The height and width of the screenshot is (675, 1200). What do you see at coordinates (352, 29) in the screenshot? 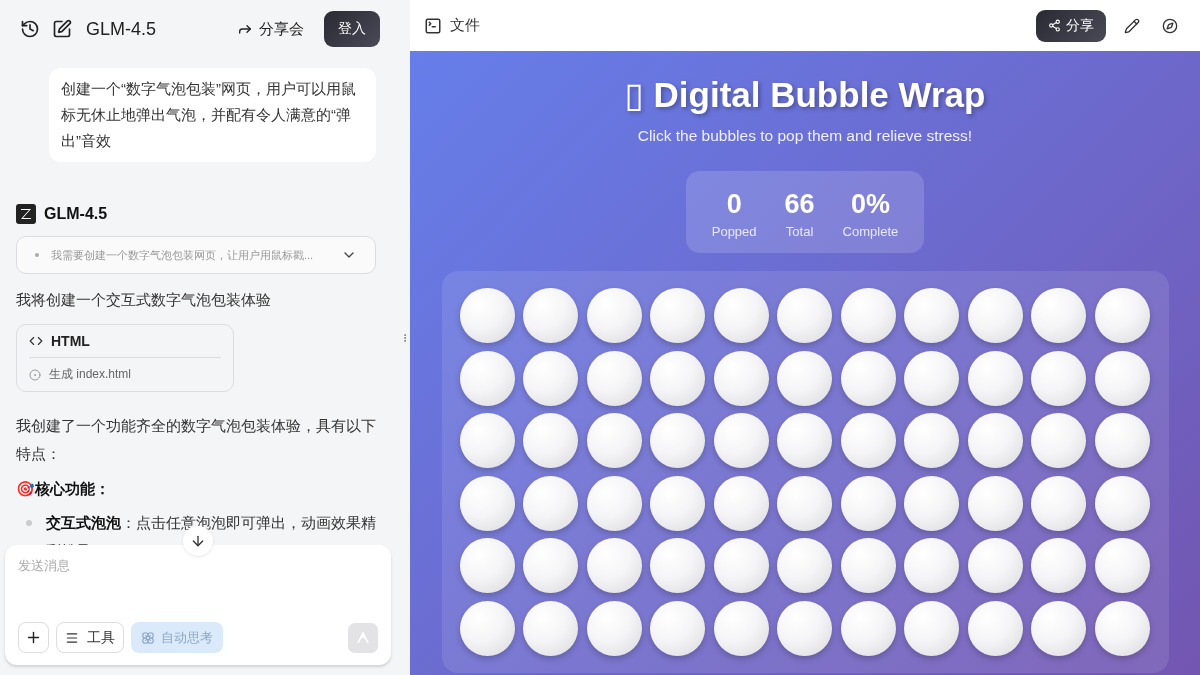
I see `login-button: 登入` at bounding box center [352, 29].